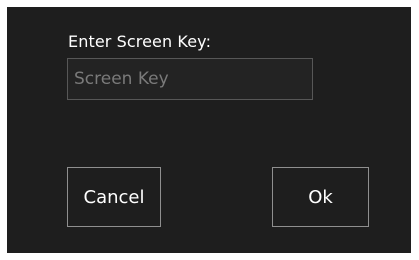  What do you see at coordinates (190, 79) in the screenshot?
I see `screen-key-input` at bounding box center [190, 79].